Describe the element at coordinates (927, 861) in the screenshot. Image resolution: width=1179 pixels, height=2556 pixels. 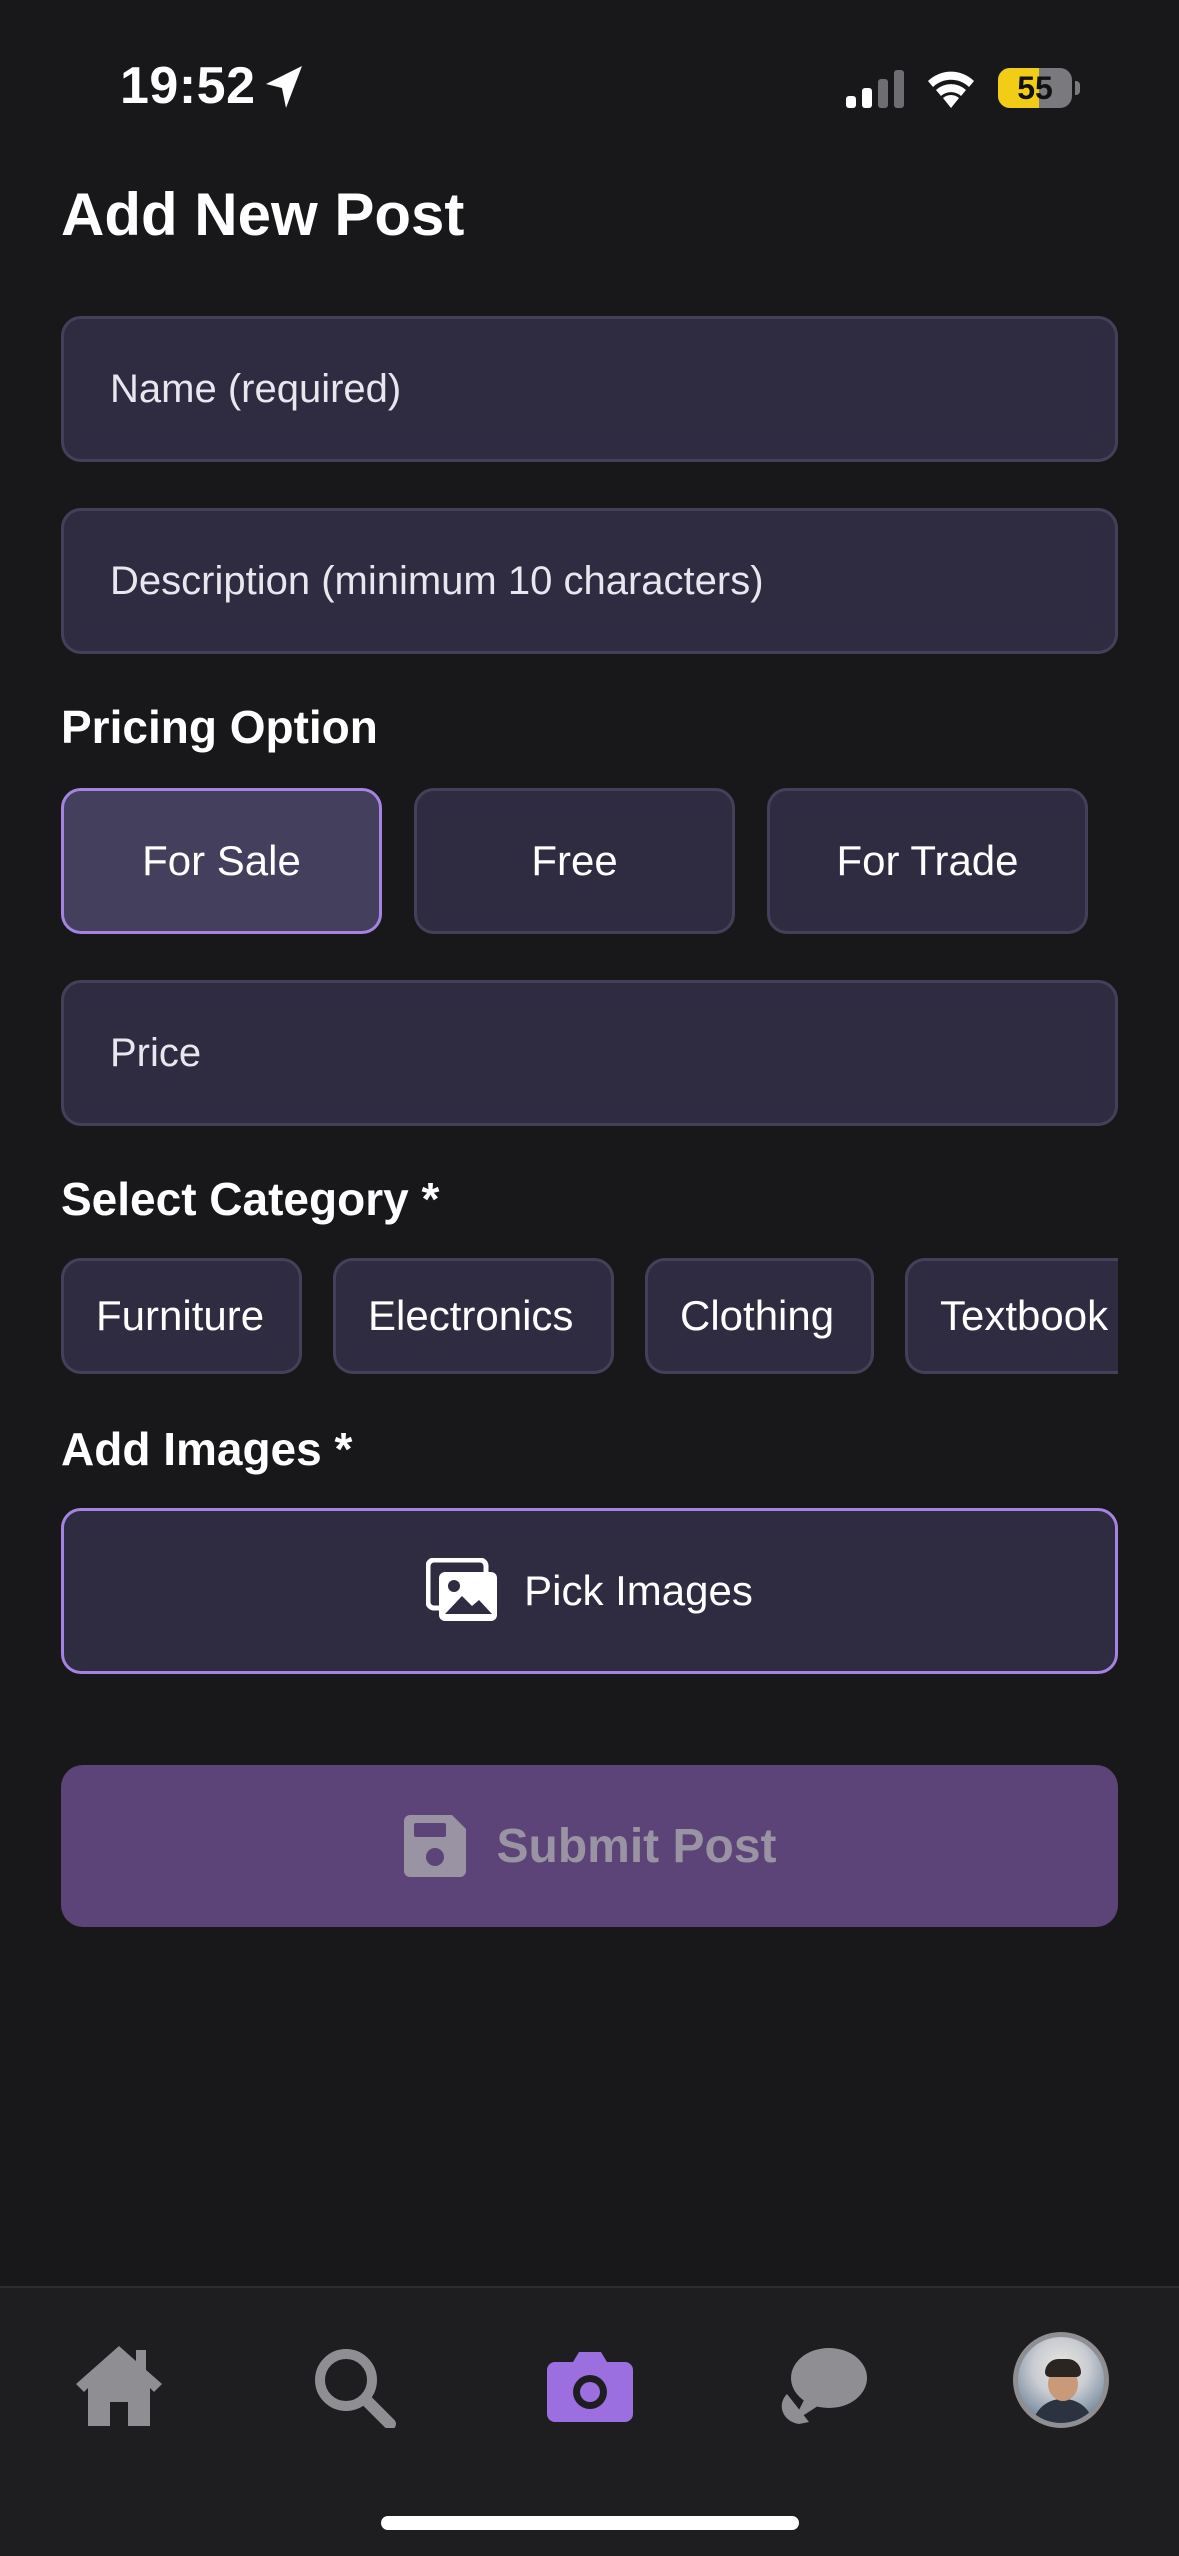
I see `pricing-for-trade-button: For Trade` at that location.